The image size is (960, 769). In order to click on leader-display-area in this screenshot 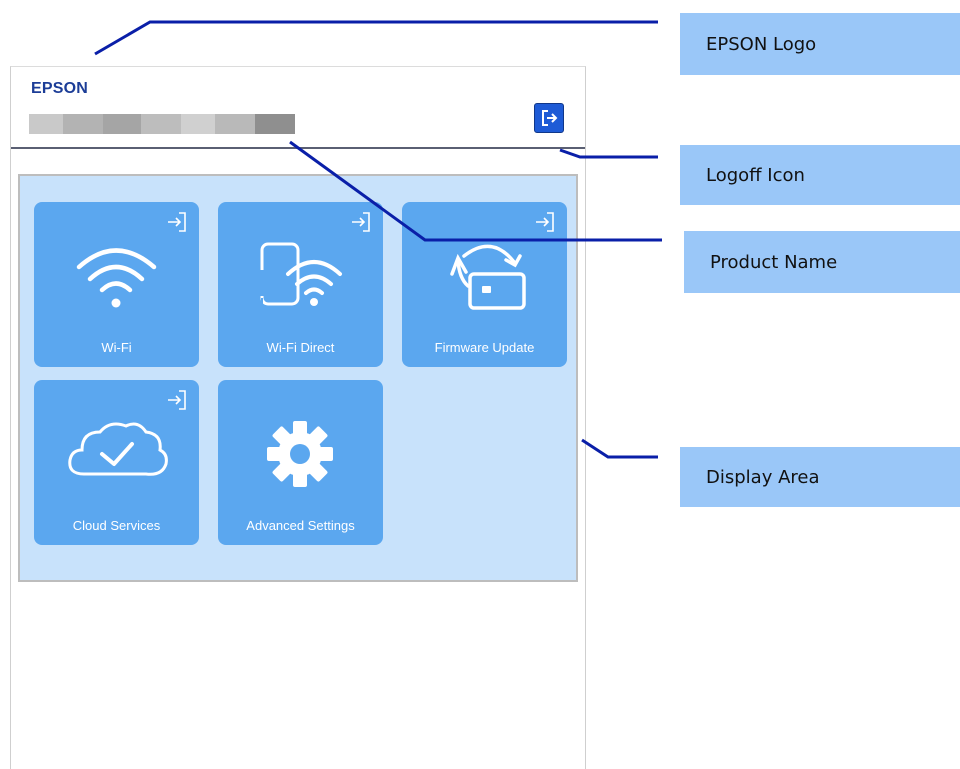, I will do `click(619, 448)`.